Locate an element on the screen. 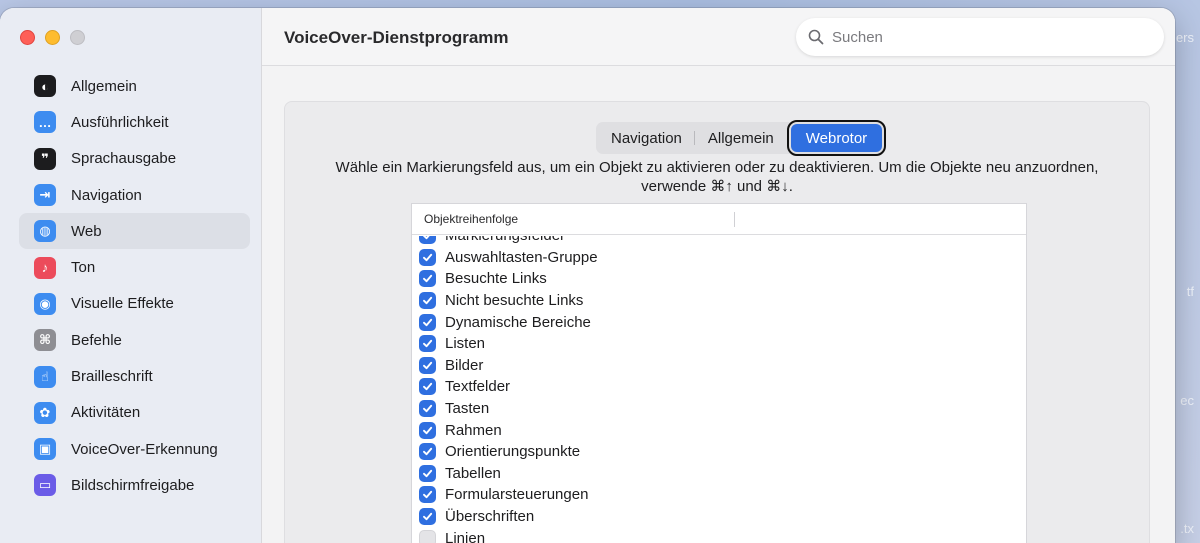 This screenshot has height=543, width=1200. table-row: Textfelder is located at coordinates (719, 387).